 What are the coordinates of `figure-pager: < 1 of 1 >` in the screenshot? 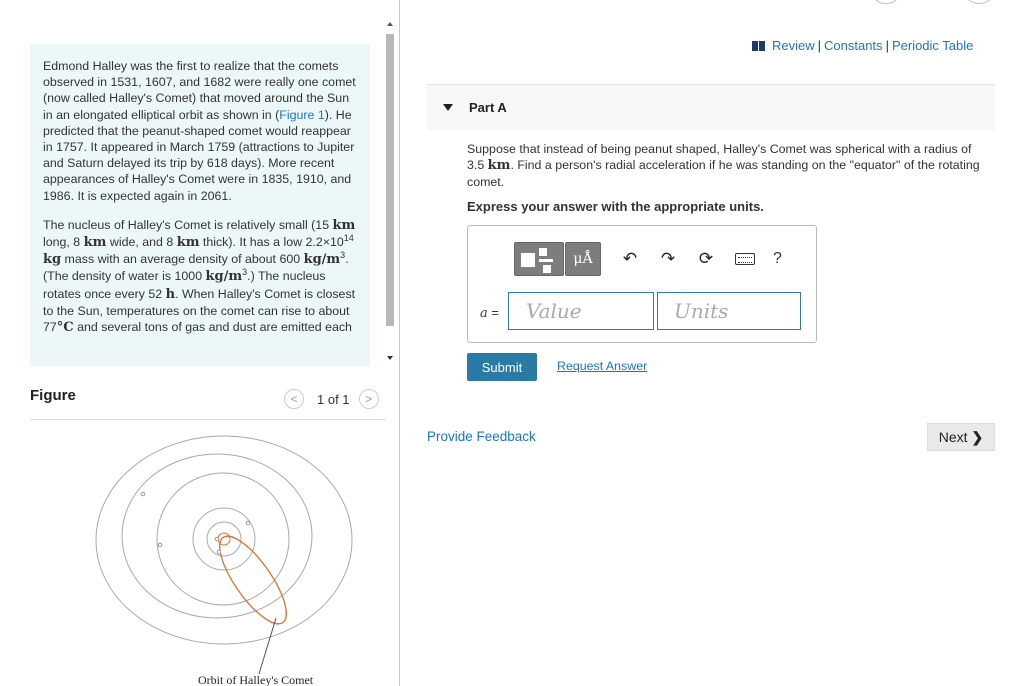 It's located at (331, 399).